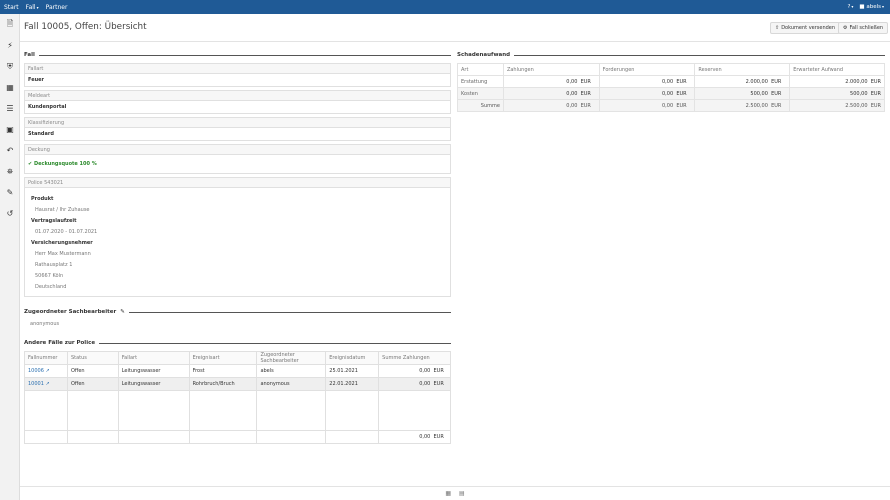 This screenshot has height=500, width=890. I want to click on fallnummer-link: 10006 ↗, so click(39, 371).